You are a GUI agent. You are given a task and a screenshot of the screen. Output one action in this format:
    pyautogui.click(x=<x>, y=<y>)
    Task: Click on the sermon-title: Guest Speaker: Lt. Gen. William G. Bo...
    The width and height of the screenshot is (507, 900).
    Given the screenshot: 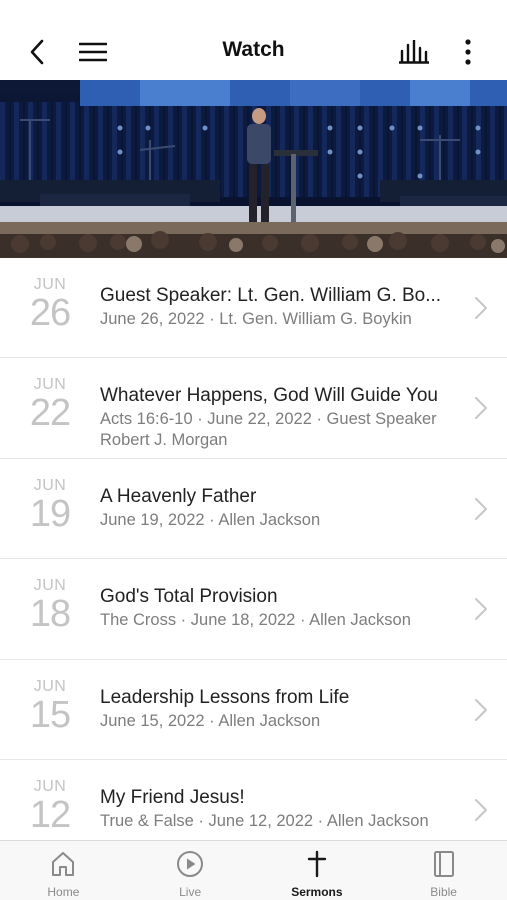 What is the action you would take?
    pyautogui.click(x=271, y=295)
    